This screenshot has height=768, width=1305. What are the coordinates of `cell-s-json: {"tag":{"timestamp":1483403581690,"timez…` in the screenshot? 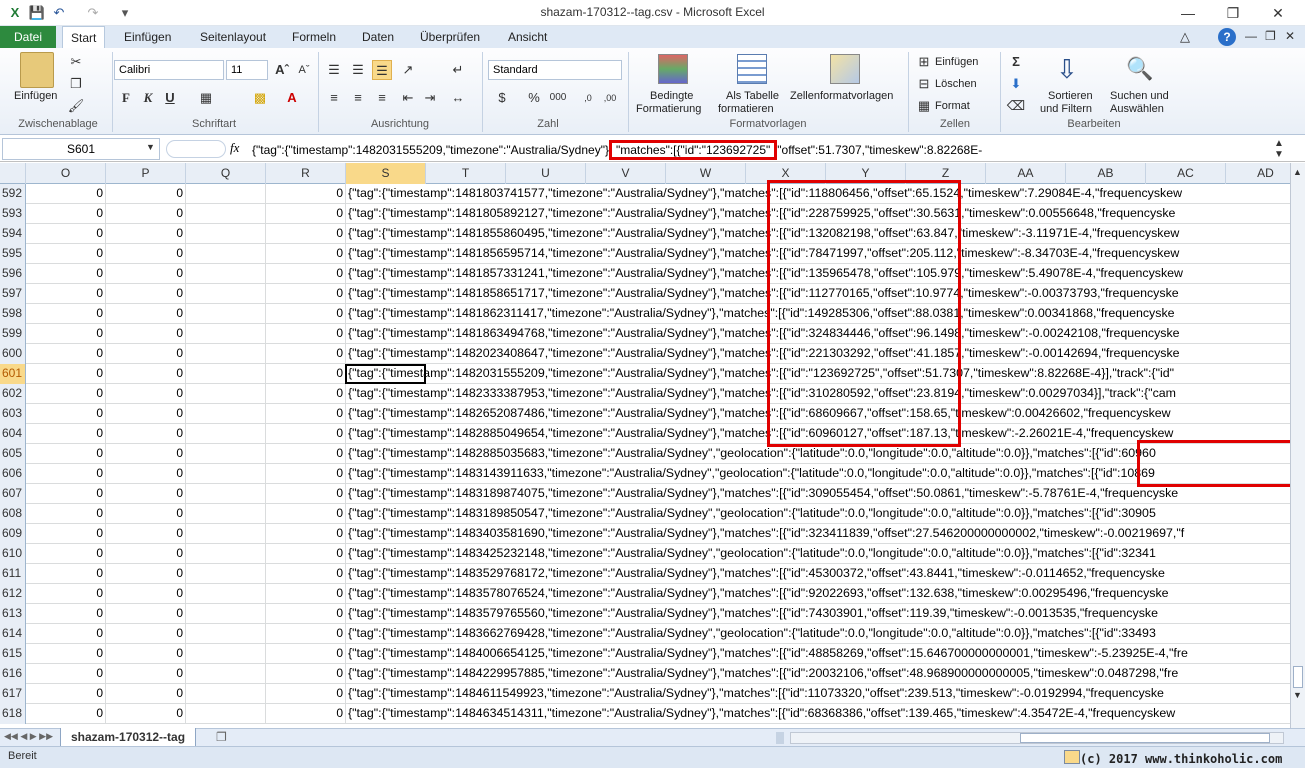 It's located at (766, 533).